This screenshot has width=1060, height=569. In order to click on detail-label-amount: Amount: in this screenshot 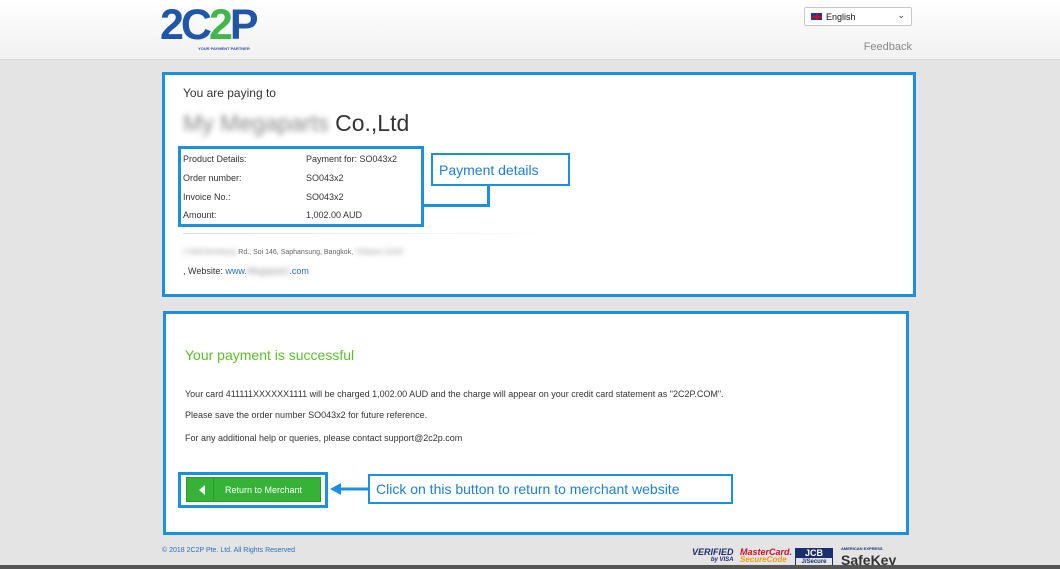, I will do `click(200, 215)`.